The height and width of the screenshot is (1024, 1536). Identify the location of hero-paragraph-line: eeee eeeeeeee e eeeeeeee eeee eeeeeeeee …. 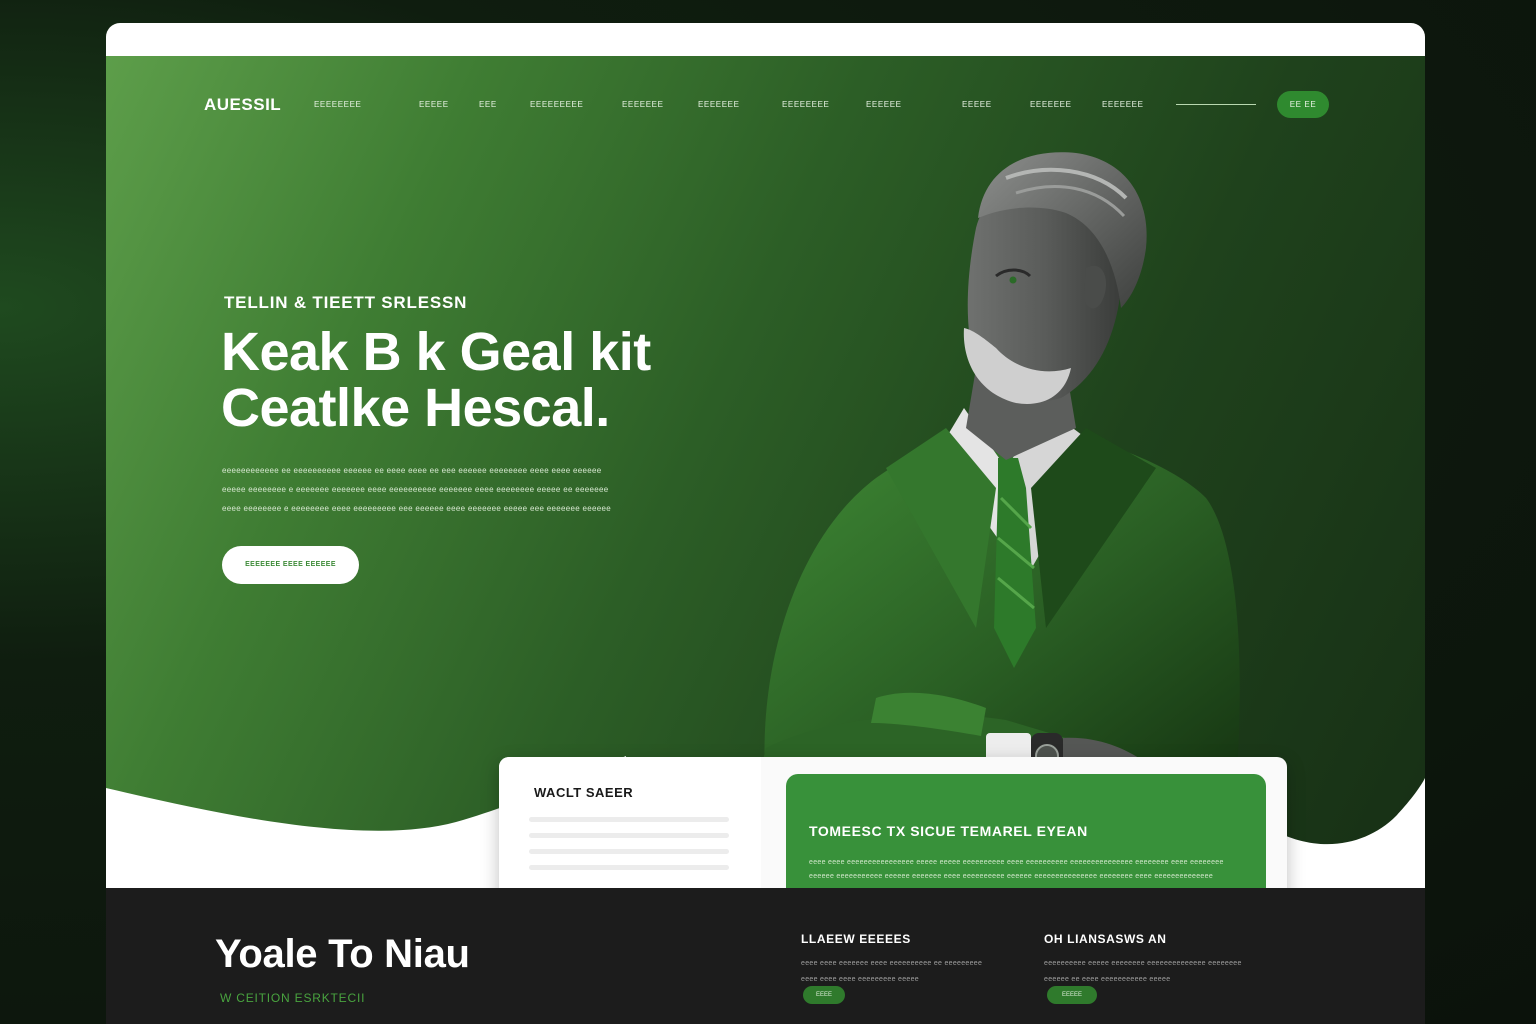
(416, 508).